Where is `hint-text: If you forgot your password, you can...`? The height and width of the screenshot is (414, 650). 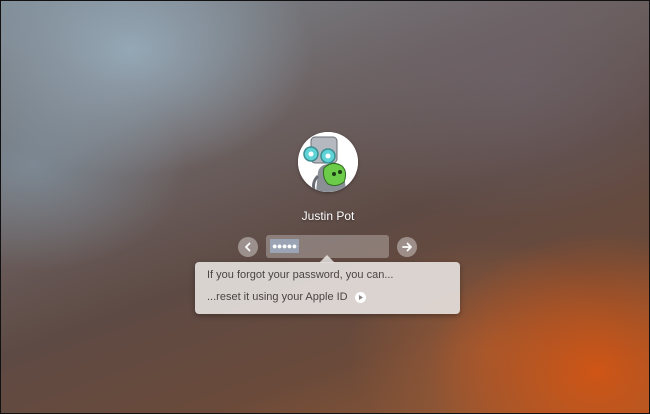
hint-text: If you forgot your password, you can... is located at coordinates (300, 275).